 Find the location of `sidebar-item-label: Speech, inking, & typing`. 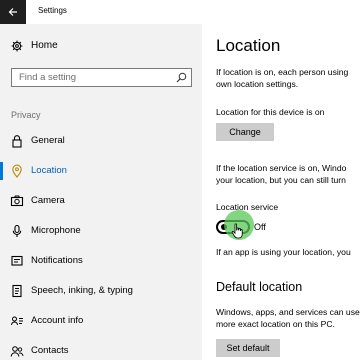

sidebar-item-label: Speech, inking, & typing is located at coordinates (82, 290).